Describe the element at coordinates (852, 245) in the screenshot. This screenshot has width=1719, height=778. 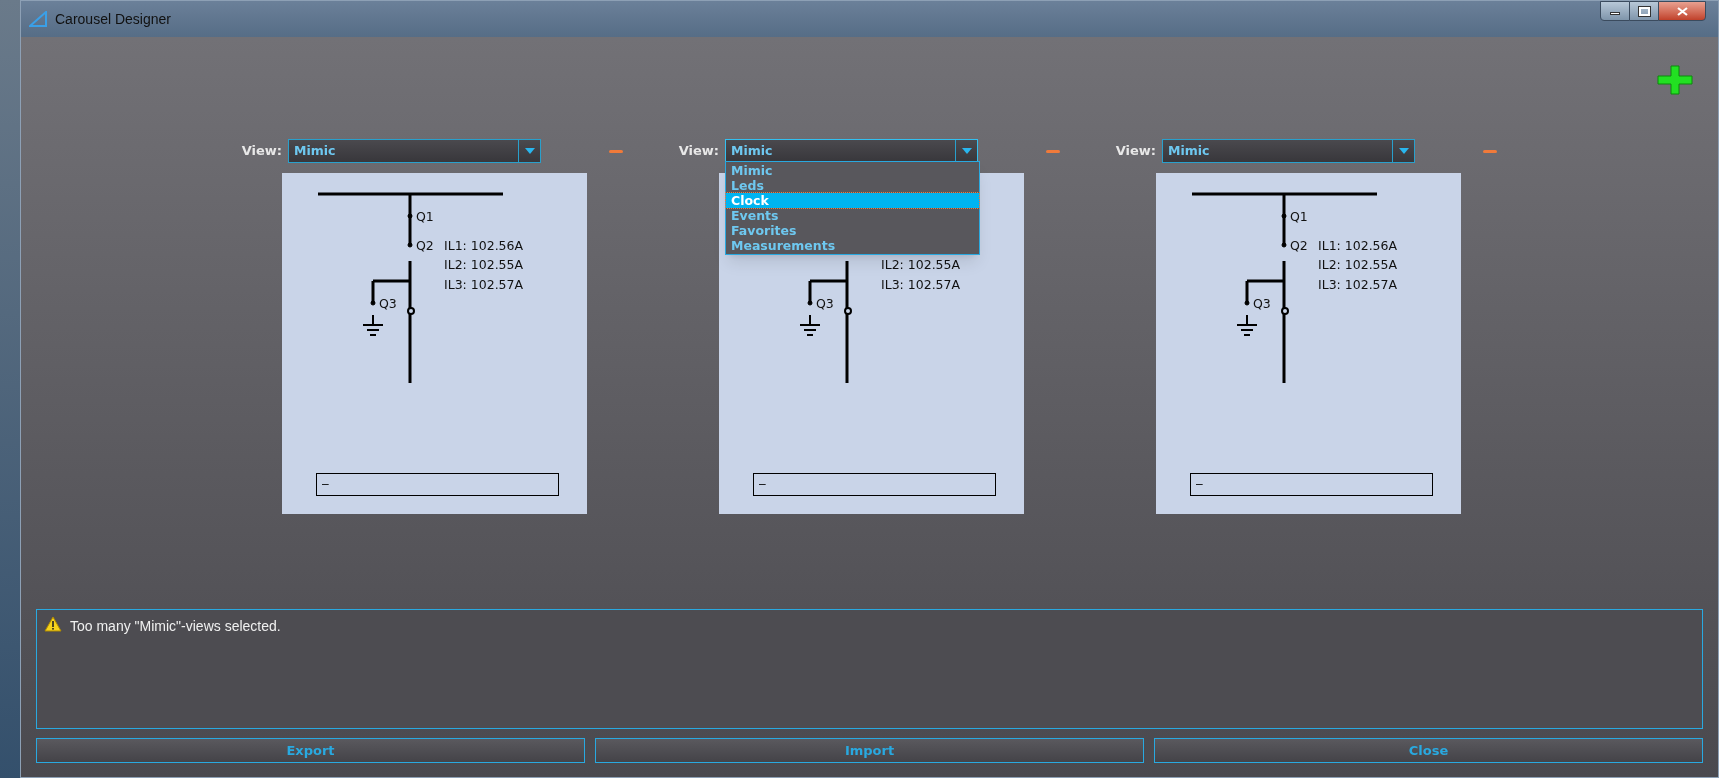
I see `dropdown-option: Measurements` at that location.